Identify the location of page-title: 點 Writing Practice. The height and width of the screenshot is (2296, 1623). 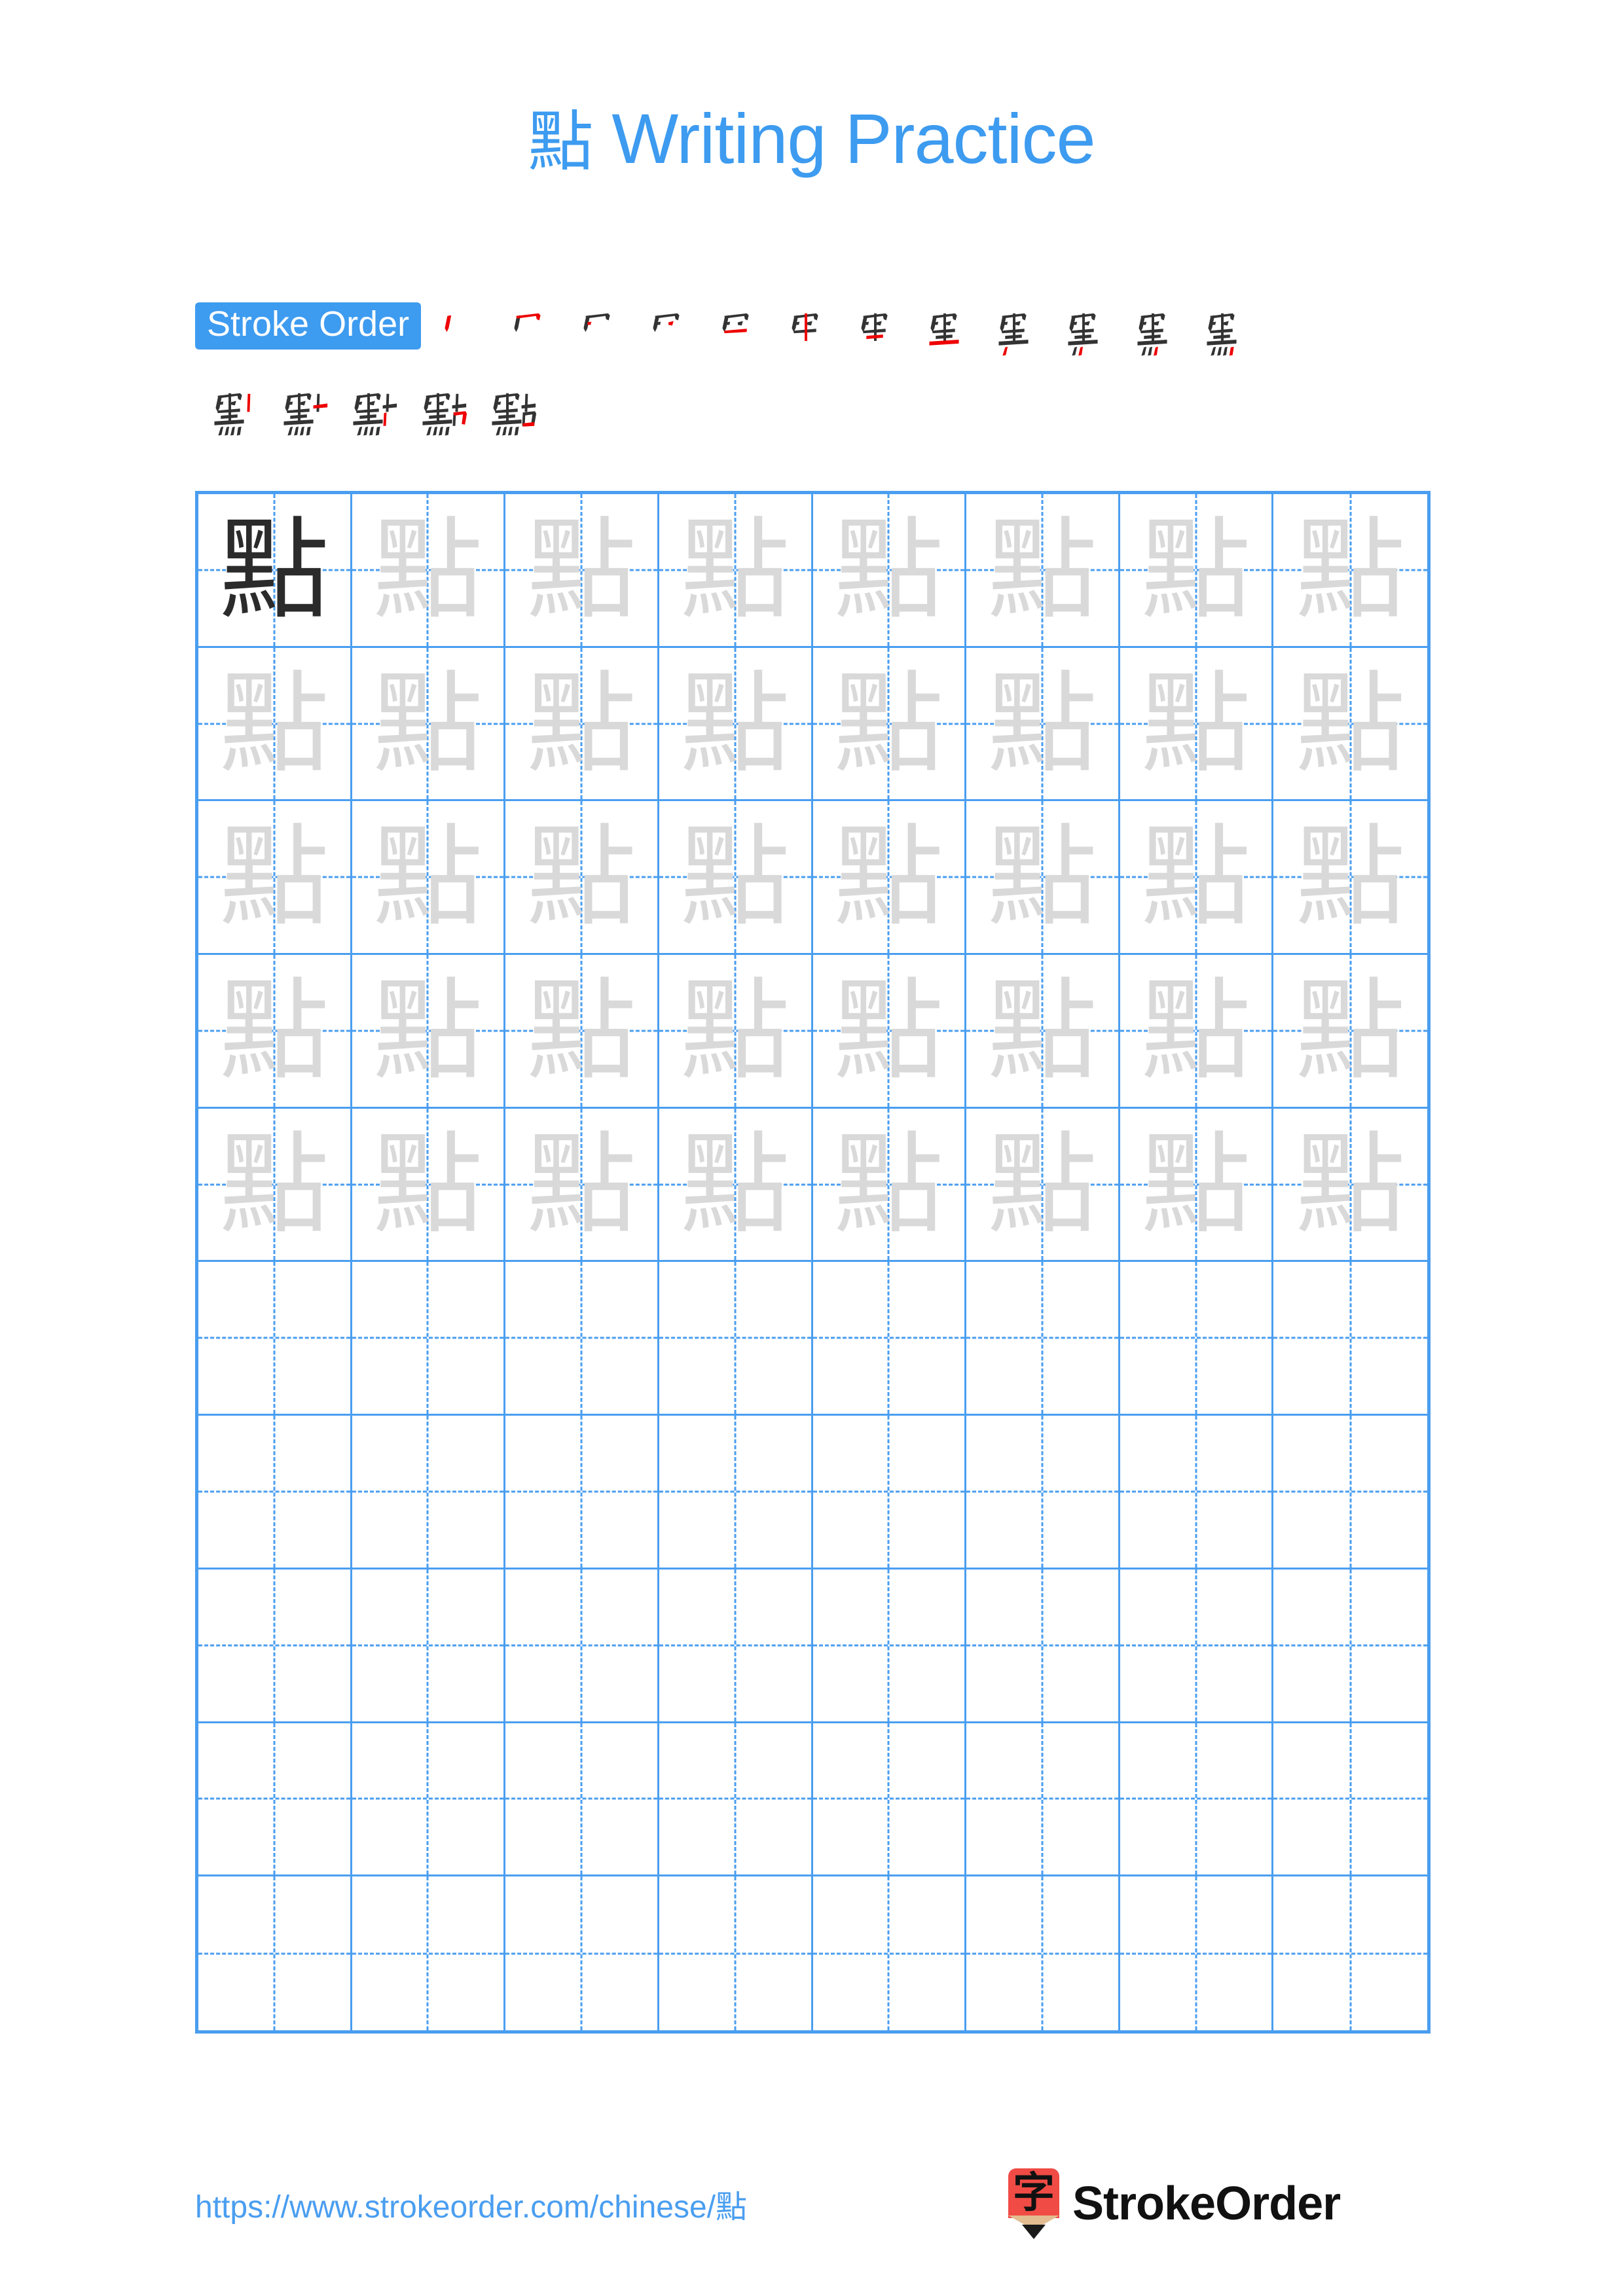
(811, 138).